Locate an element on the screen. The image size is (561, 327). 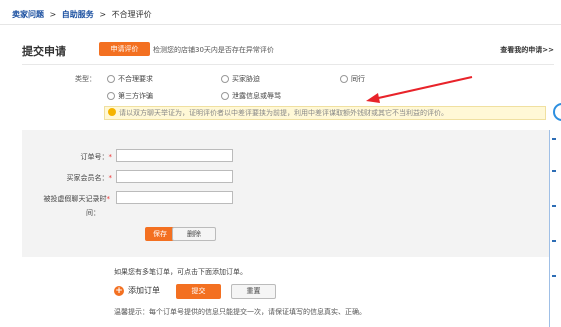
breadcrumb-self-service: 自助服务 is located at coordinates (78, 14).